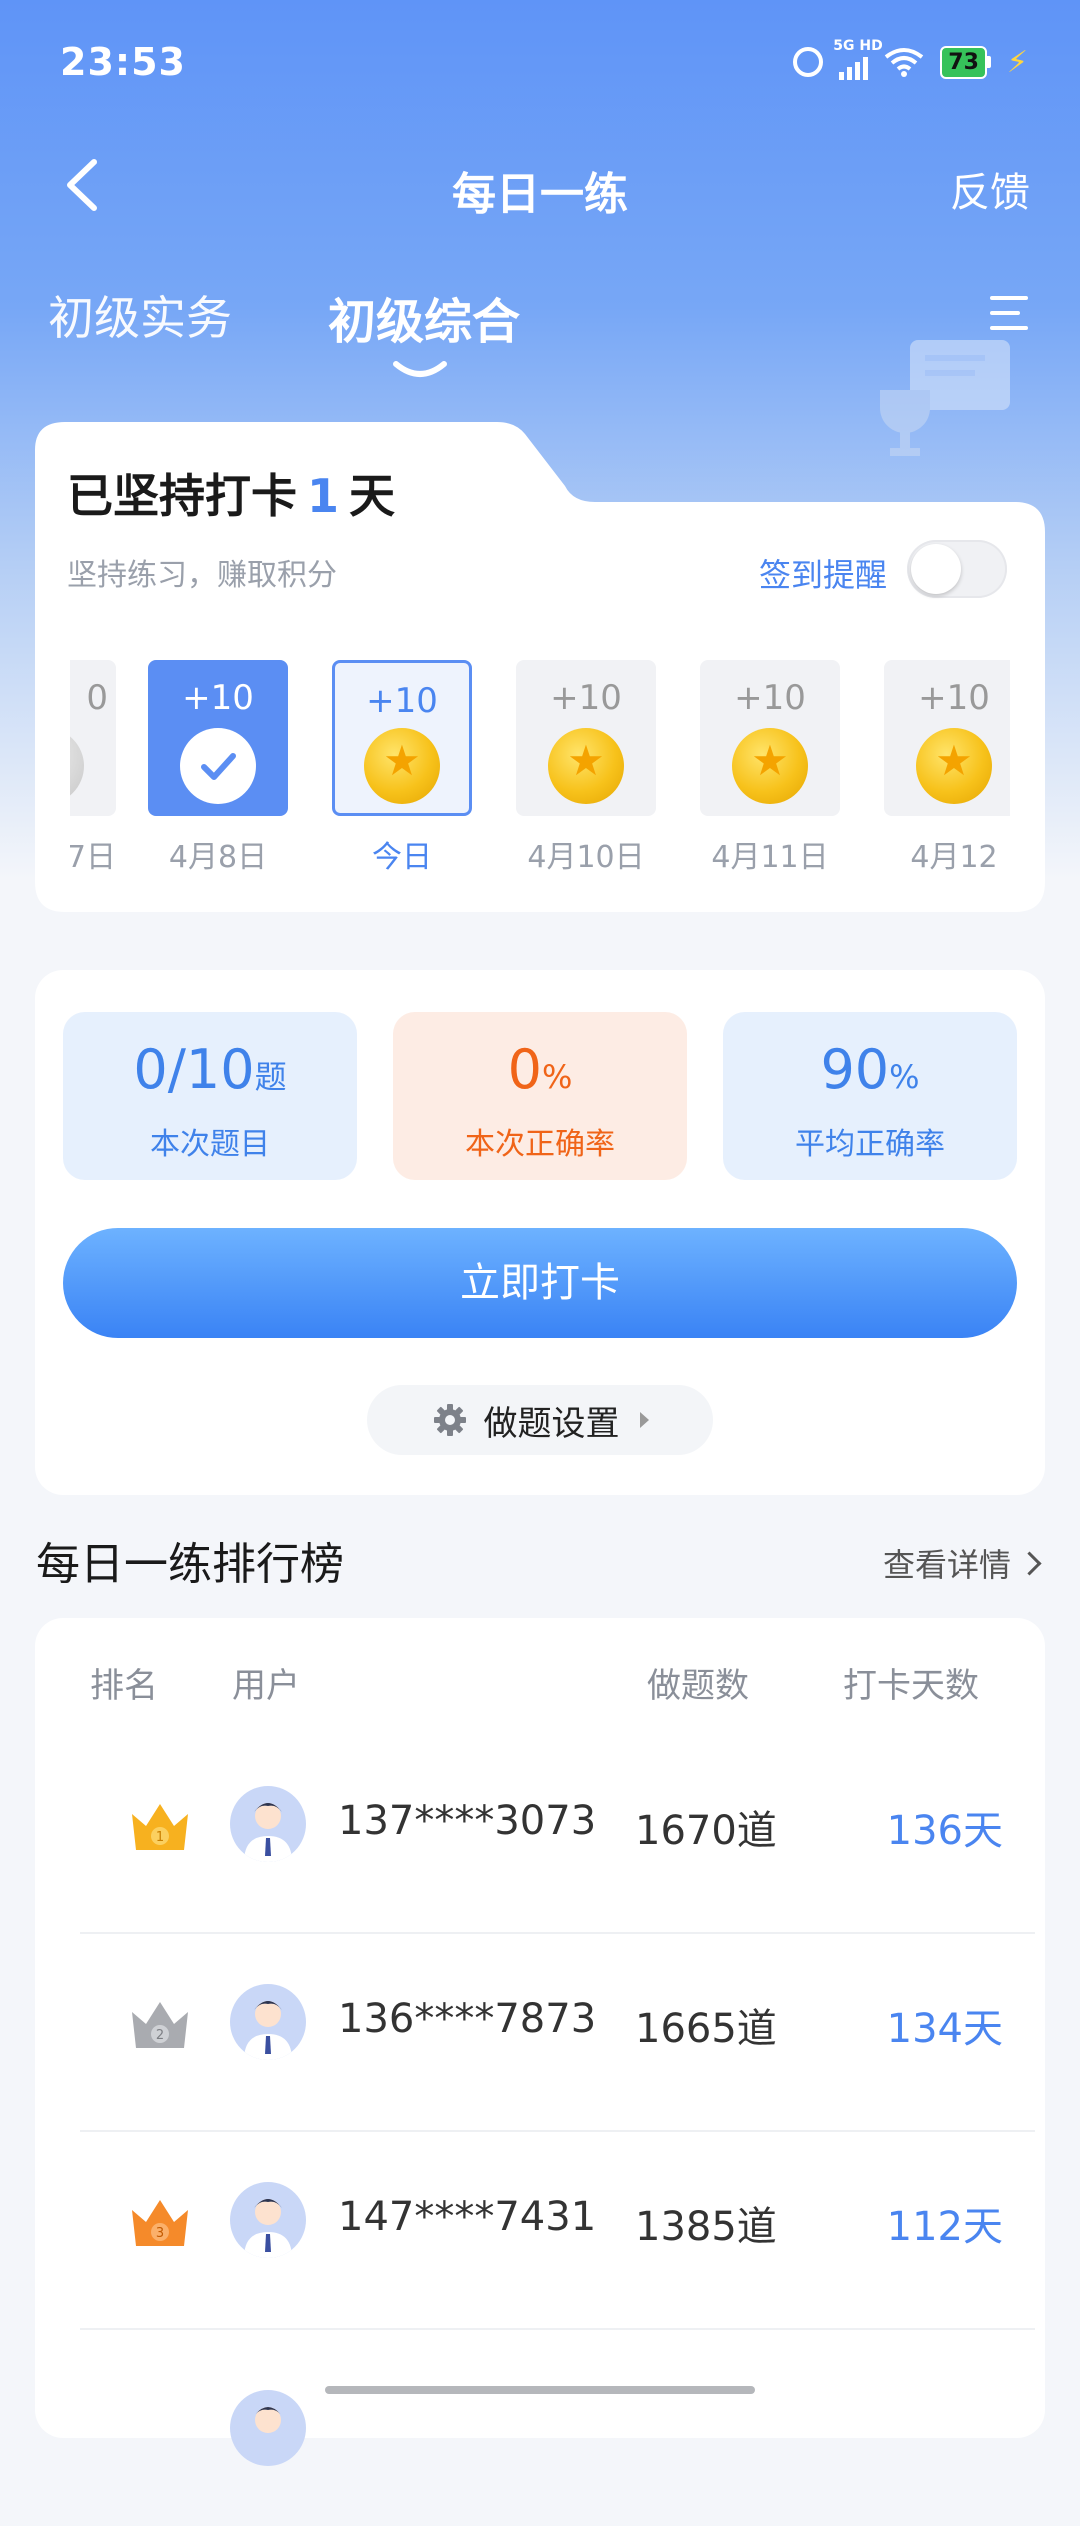 This screenshot has width=1080, height=2526. I want to click on status-time: 23:53, so click(123, 62).